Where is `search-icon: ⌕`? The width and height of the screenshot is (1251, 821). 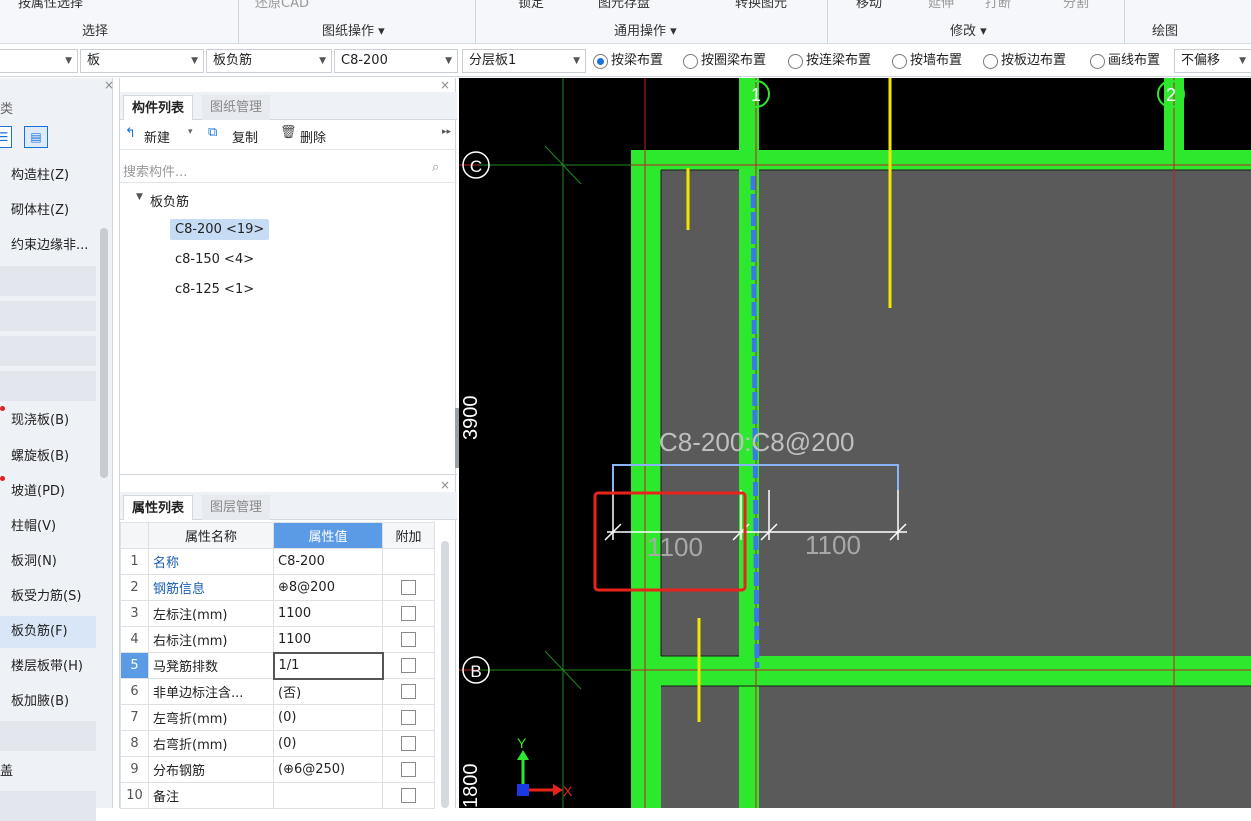 search-icon: ⌕ is located at coordinates (435, 167).